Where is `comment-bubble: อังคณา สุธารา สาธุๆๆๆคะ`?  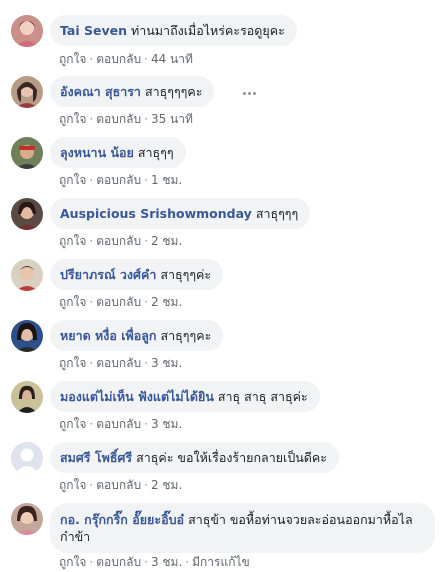 comment-bubble: อังคณา สุธารา สาธุๆๆๆคะ is located at coordinates (132, 91).